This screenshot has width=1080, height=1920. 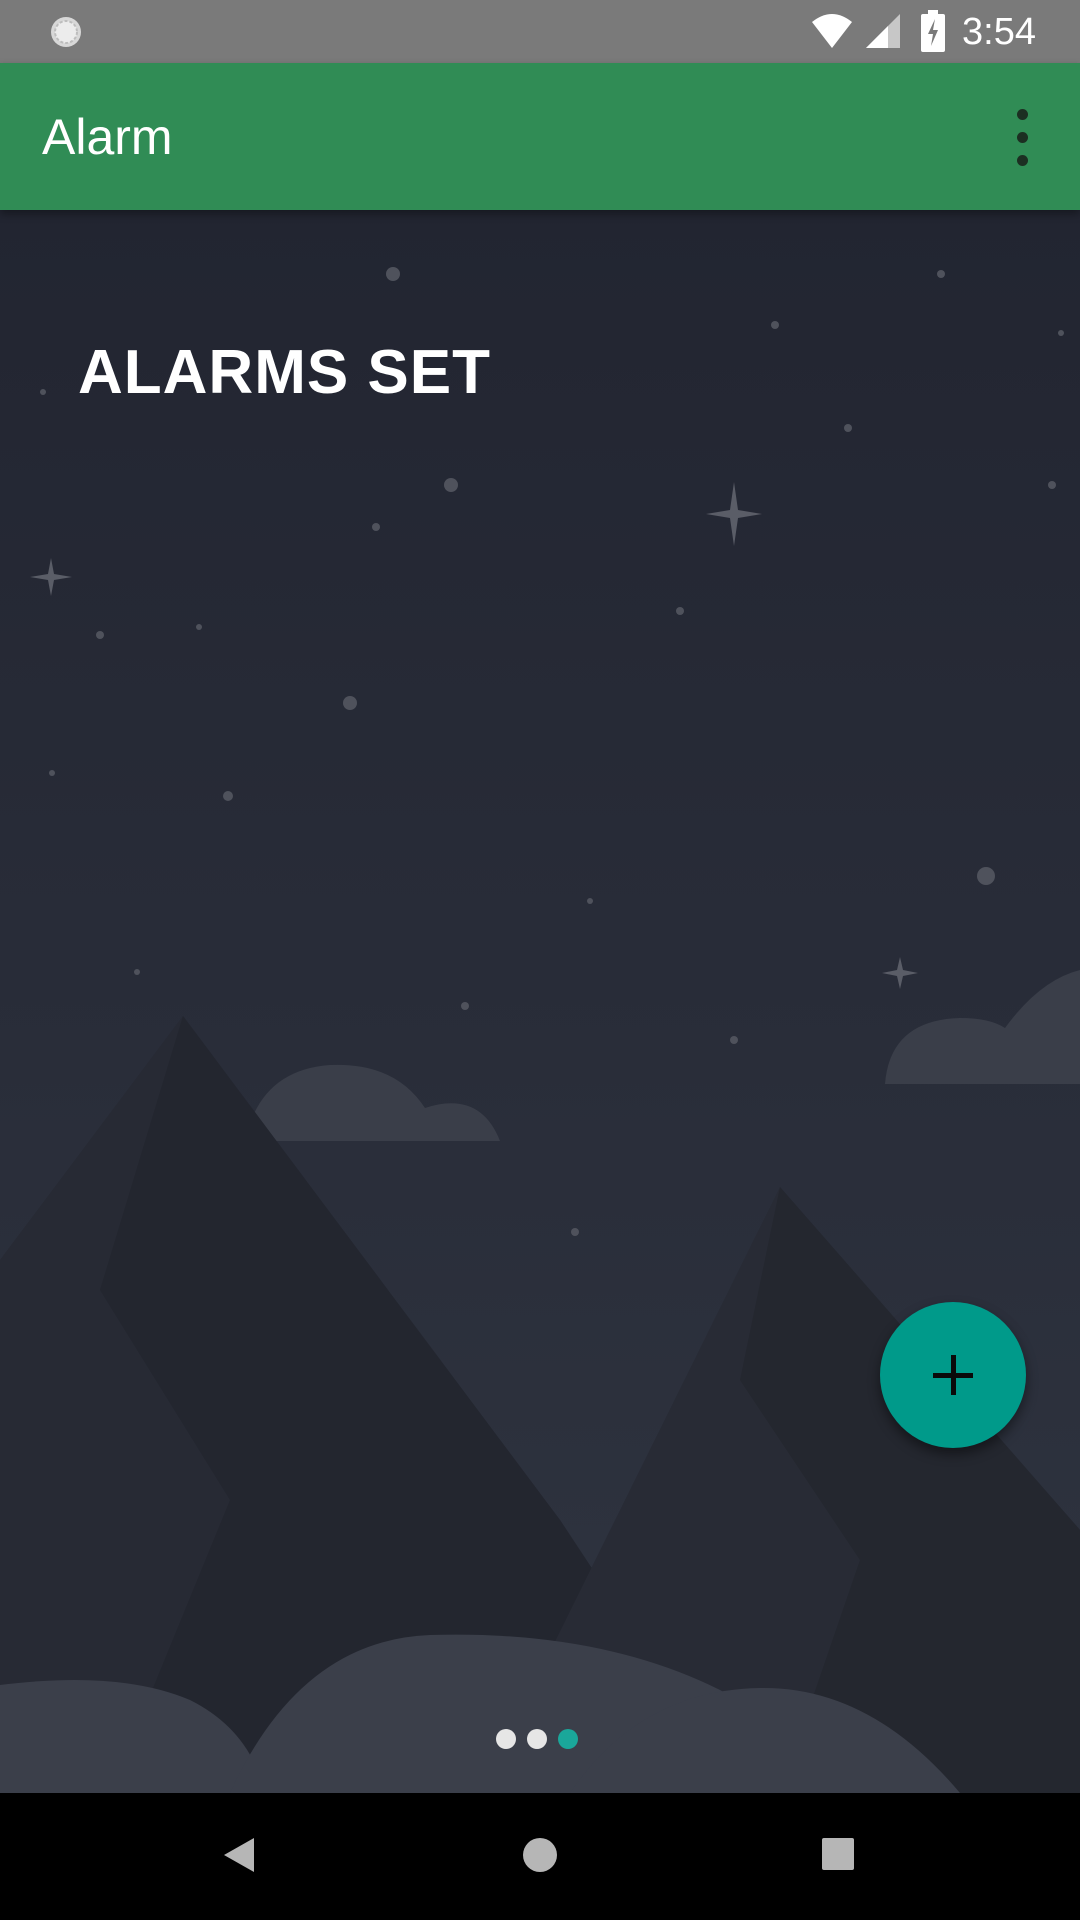 What do you see at coordinates (540, 136) in the screenshot?
I see `app-bar: Alarm` at bounding box center [540, 136].